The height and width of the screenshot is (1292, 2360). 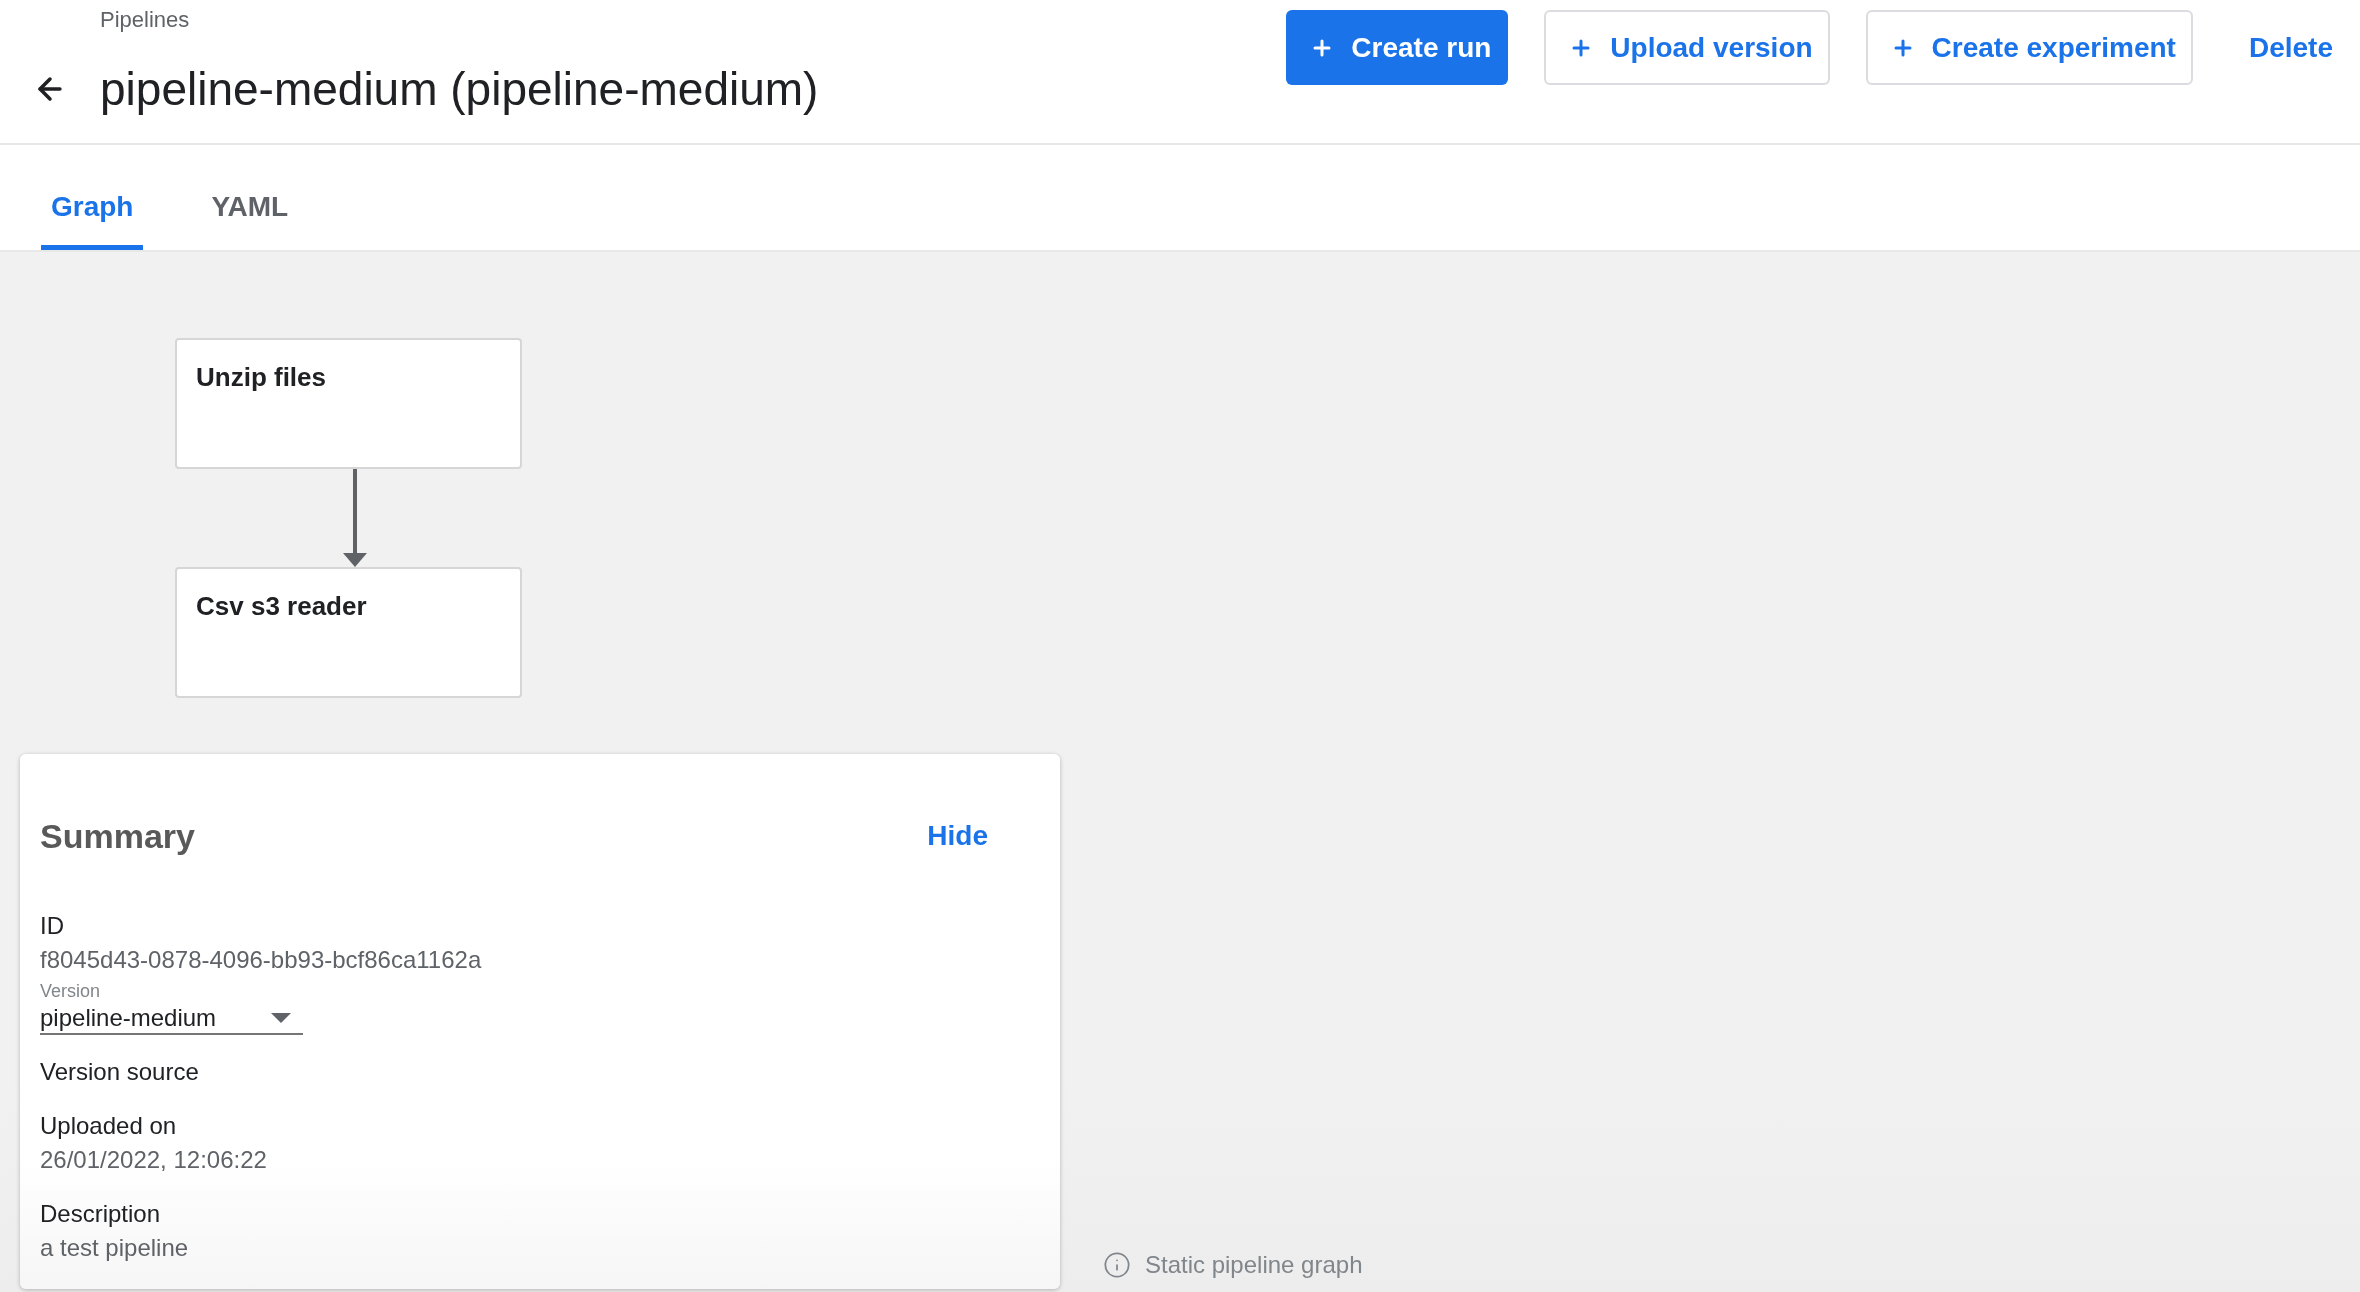 I want to click on graph-caption: Static pipeline graph, so click(x=1254, y=1265).